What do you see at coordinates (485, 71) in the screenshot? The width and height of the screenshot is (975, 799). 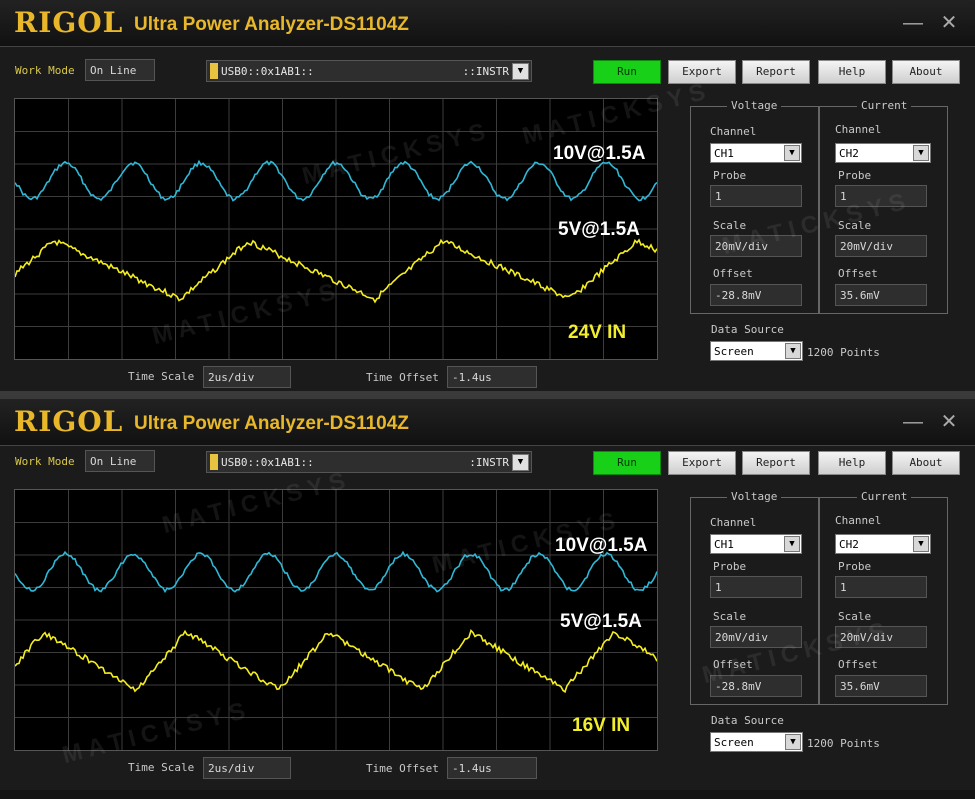 I see `usb-resource-suffix: ::INSTR` at bounding box center [485, 71].